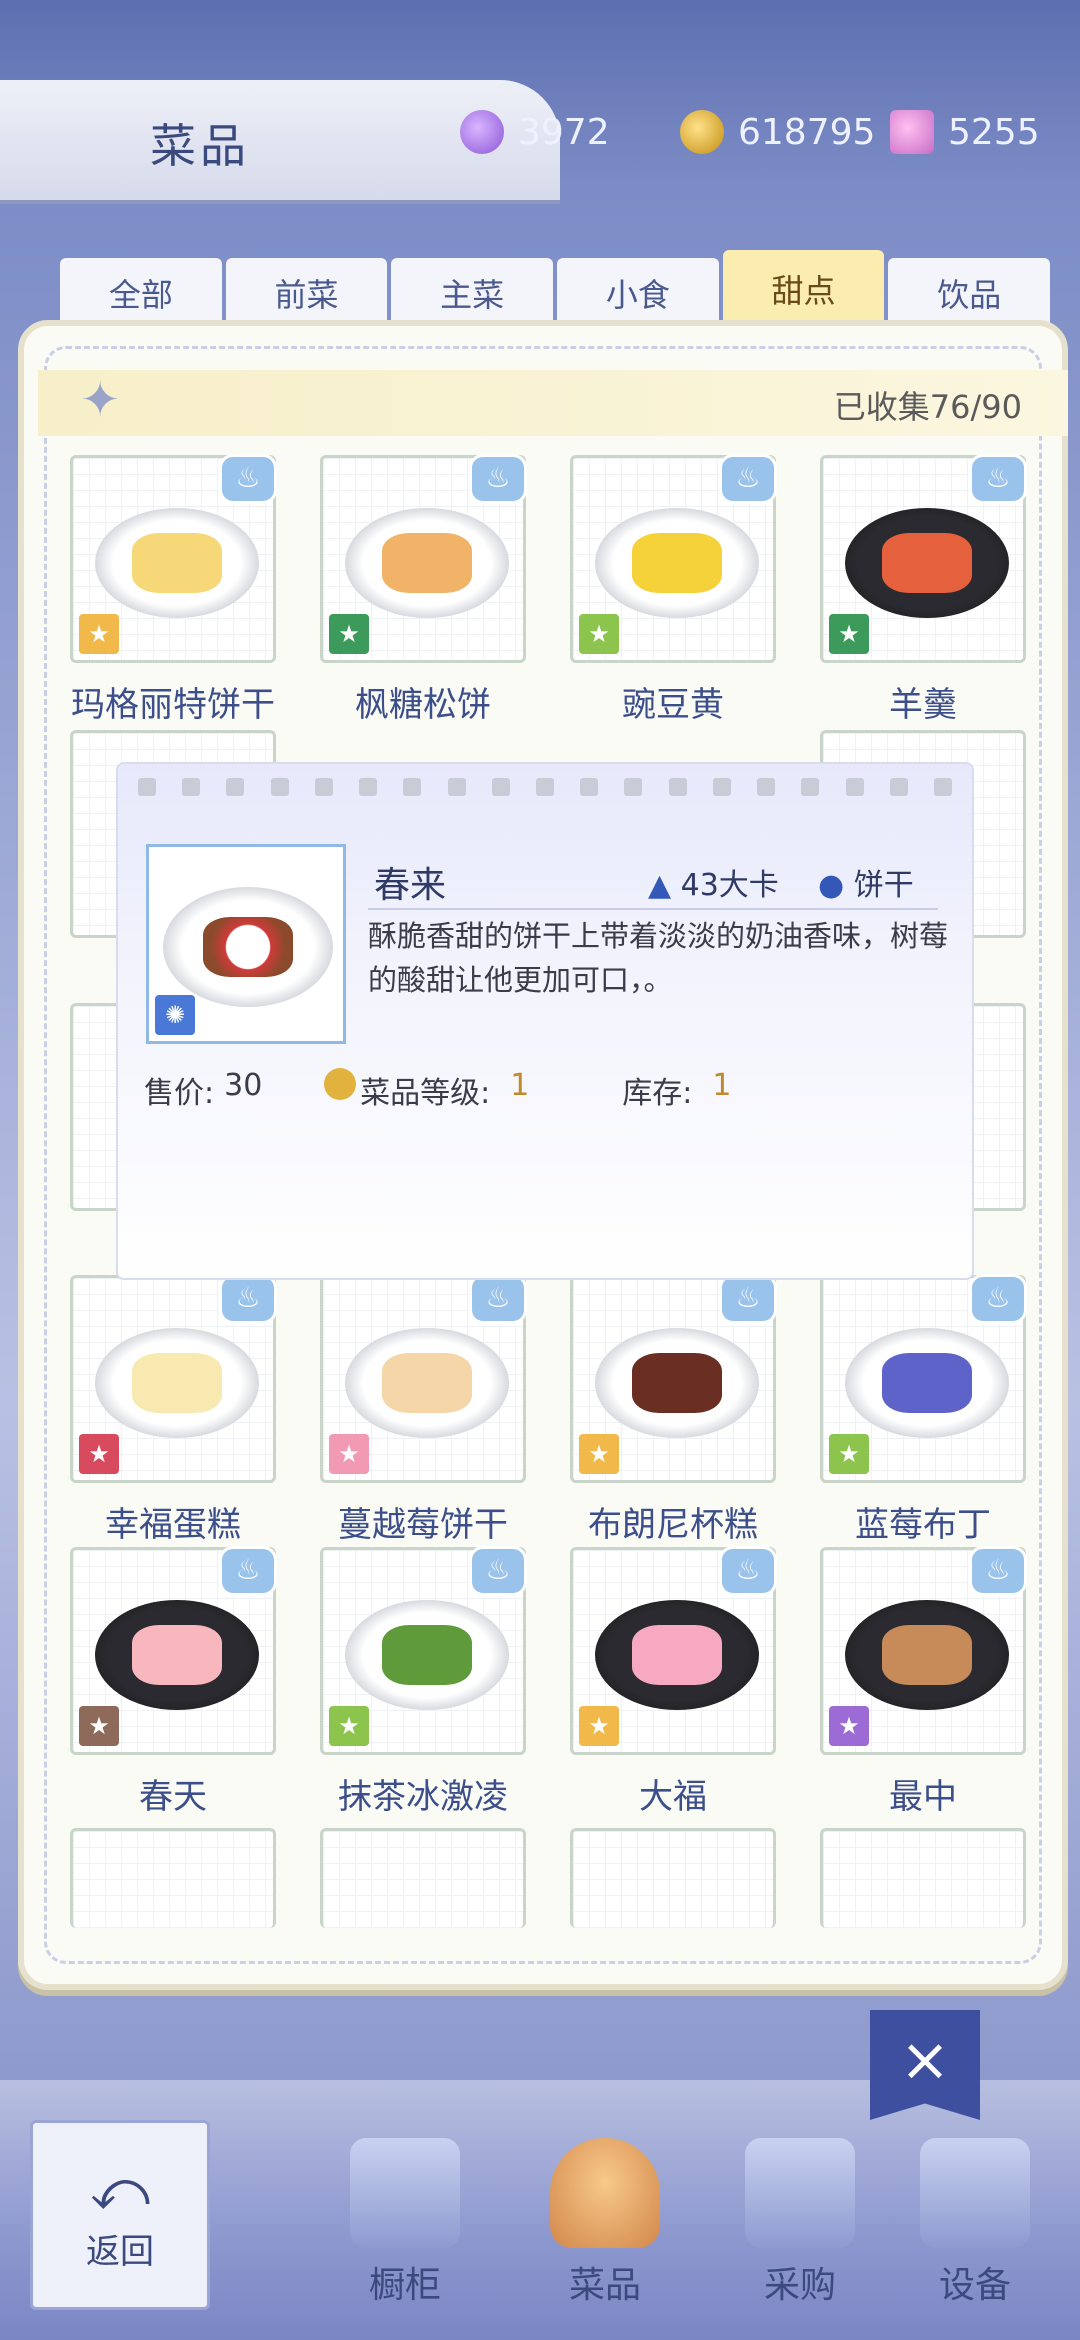 The height and width of the screenshot is (2340, 1080). What do you see at coordinates (246, 944) in the screenshot?
I see `popup-dish-image: ✺` at bounding box center [246, 944].